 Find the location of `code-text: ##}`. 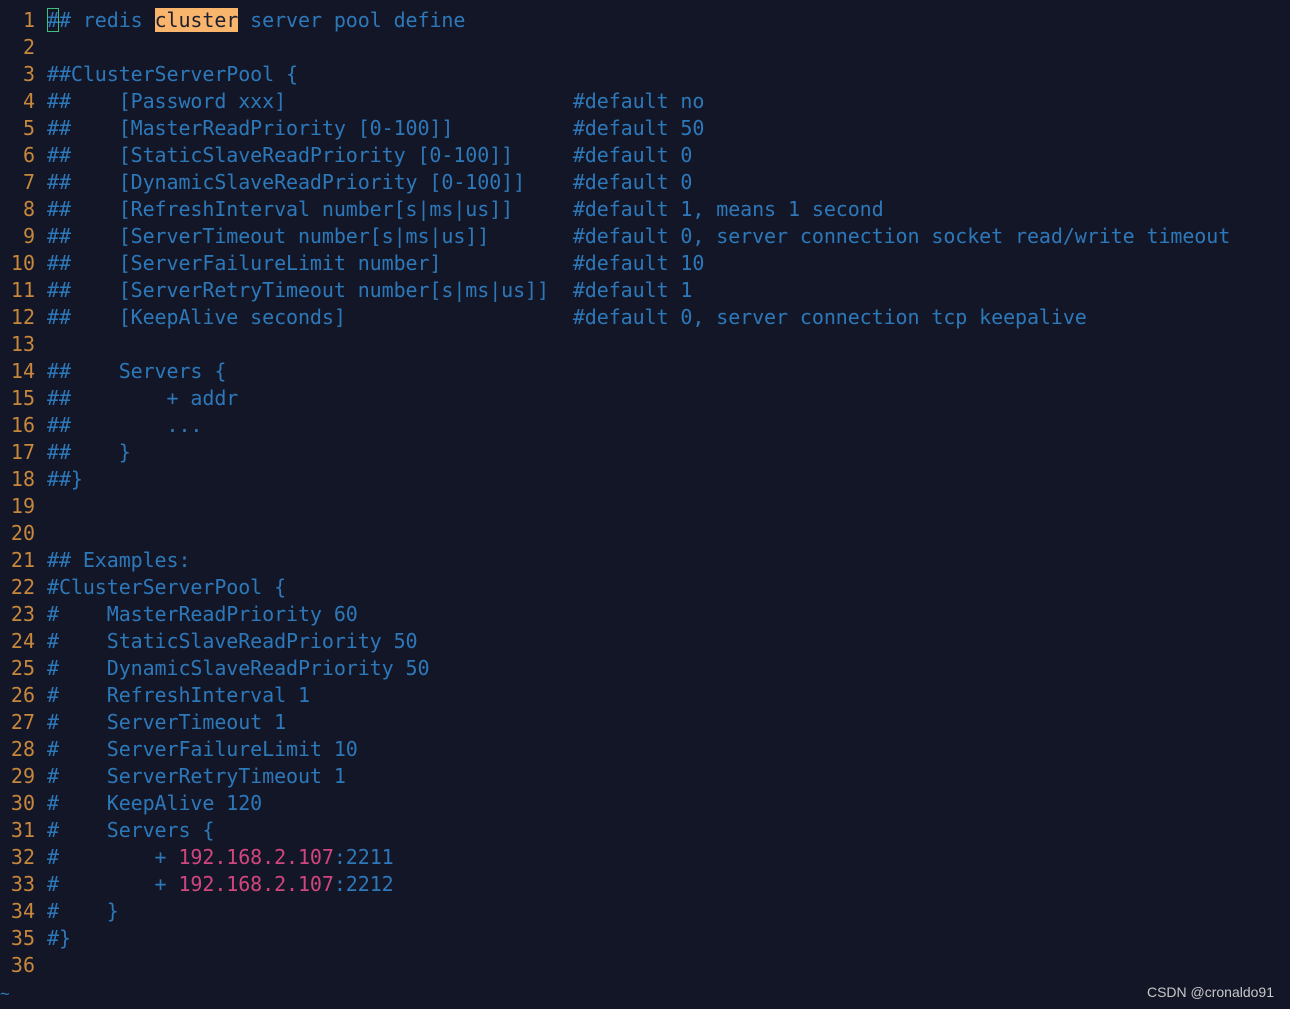

code-text: ##} is located at coordinates (65, 479).